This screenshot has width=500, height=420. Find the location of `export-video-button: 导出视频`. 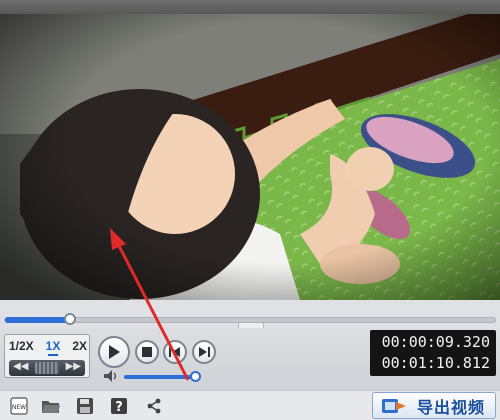

export-video-button: 导出视频 is located at coordinates (434, 405).